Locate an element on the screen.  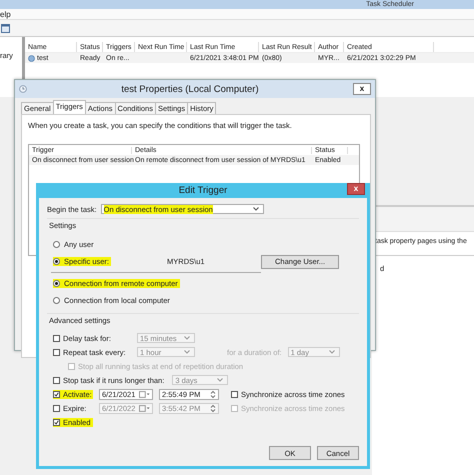
window-icon is located at coordinates (5, 28).